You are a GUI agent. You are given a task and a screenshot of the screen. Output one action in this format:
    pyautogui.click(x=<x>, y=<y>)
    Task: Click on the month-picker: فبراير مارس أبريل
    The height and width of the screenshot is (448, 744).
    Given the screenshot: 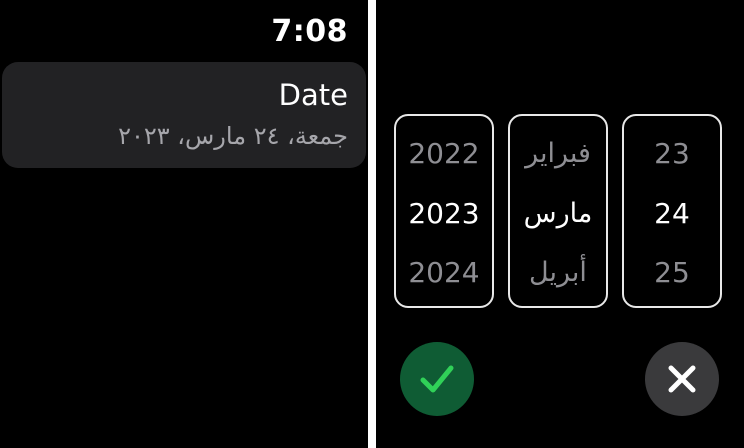 What is the action you would take?
    pyautogui.click(x=558, y=211)
    